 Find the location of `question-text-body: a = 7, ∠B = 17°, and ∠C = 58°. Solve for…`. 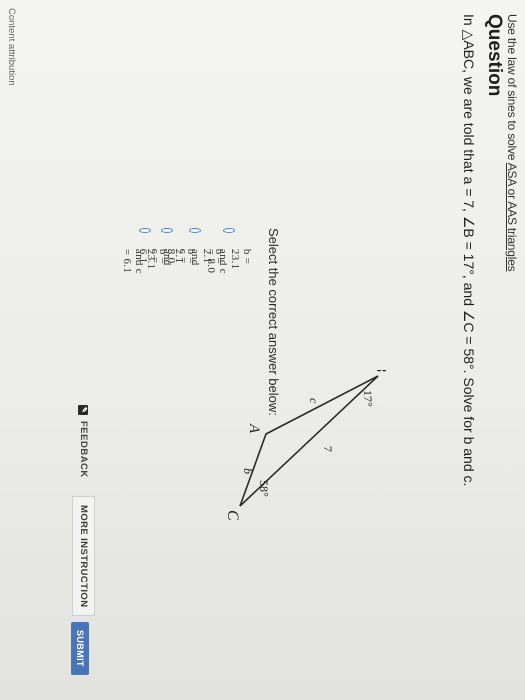

question-text-body: a = 7, ∠B = 17°, and ∠C = 58°. Solve for… is located at coordinates (469, 331).